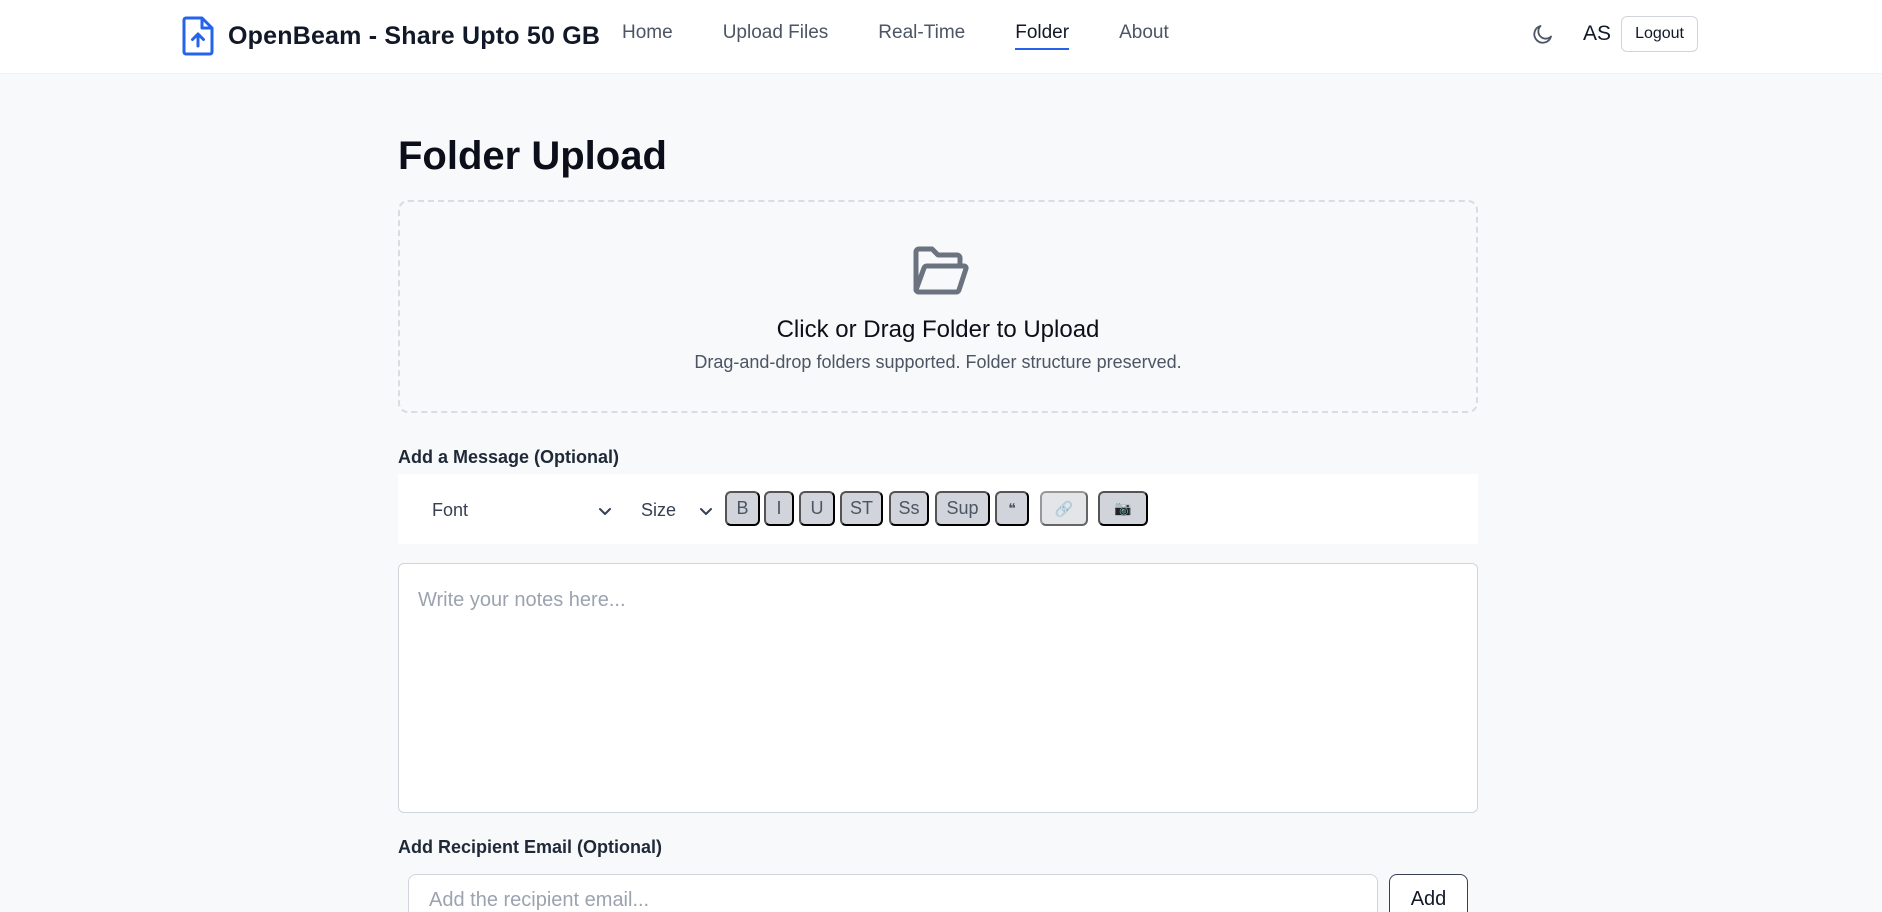  Describe the element at coordinates (414, 35) in the screenshot. I see `brand-title: OpenBeam - Share Upto 50 GB` at that location.